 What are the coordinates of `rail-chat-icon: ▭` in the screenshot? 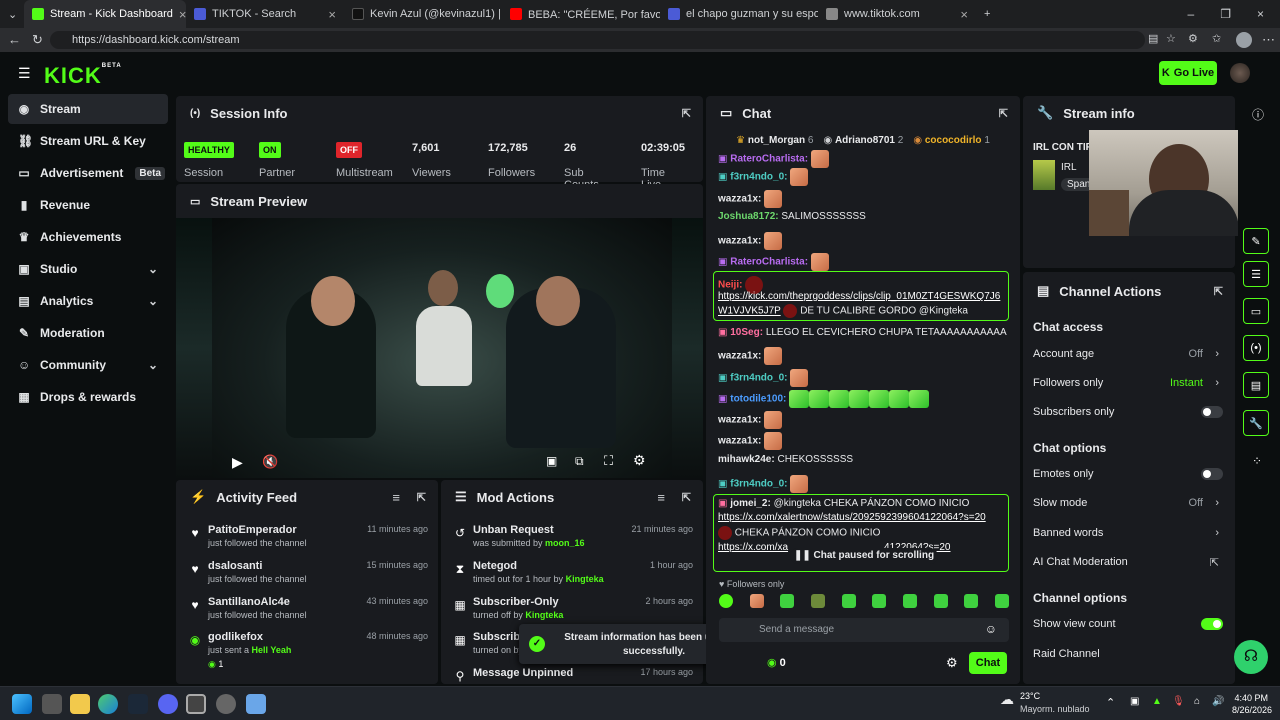 It's located at (1256, 311).